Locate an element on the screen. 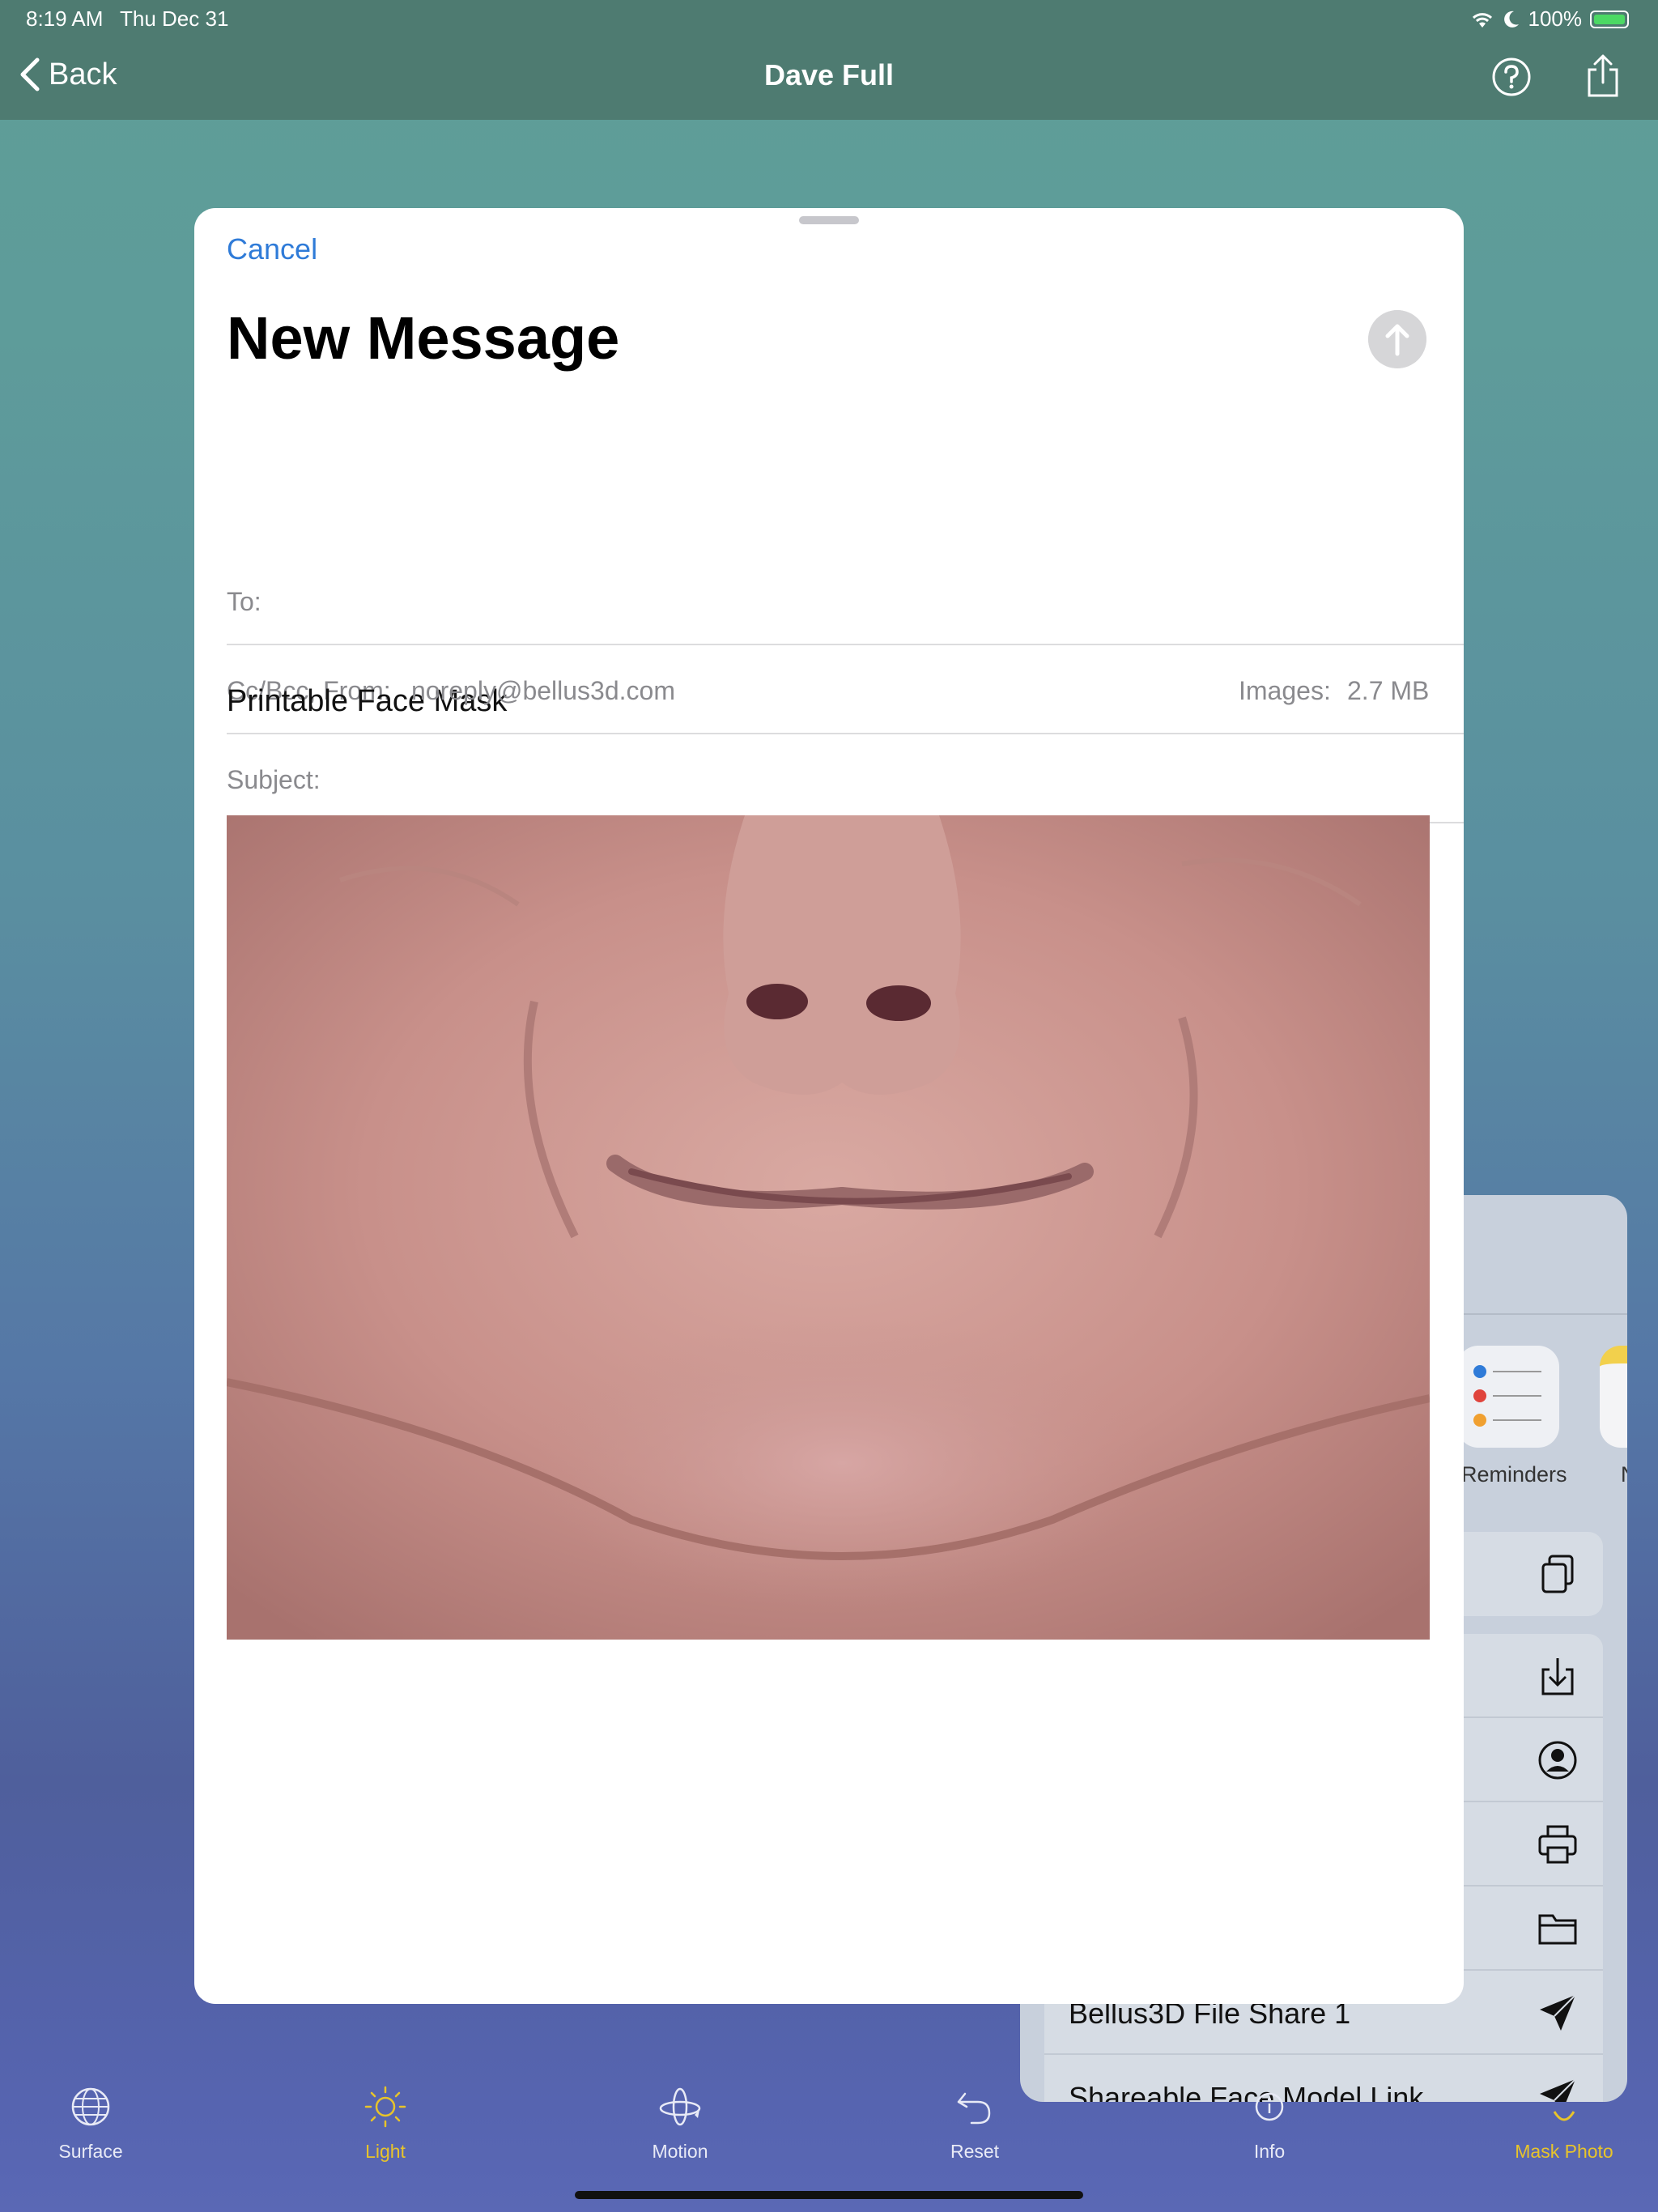 The image size is (1658, 2212). globe-icon is located at coordinates (90, 2106).